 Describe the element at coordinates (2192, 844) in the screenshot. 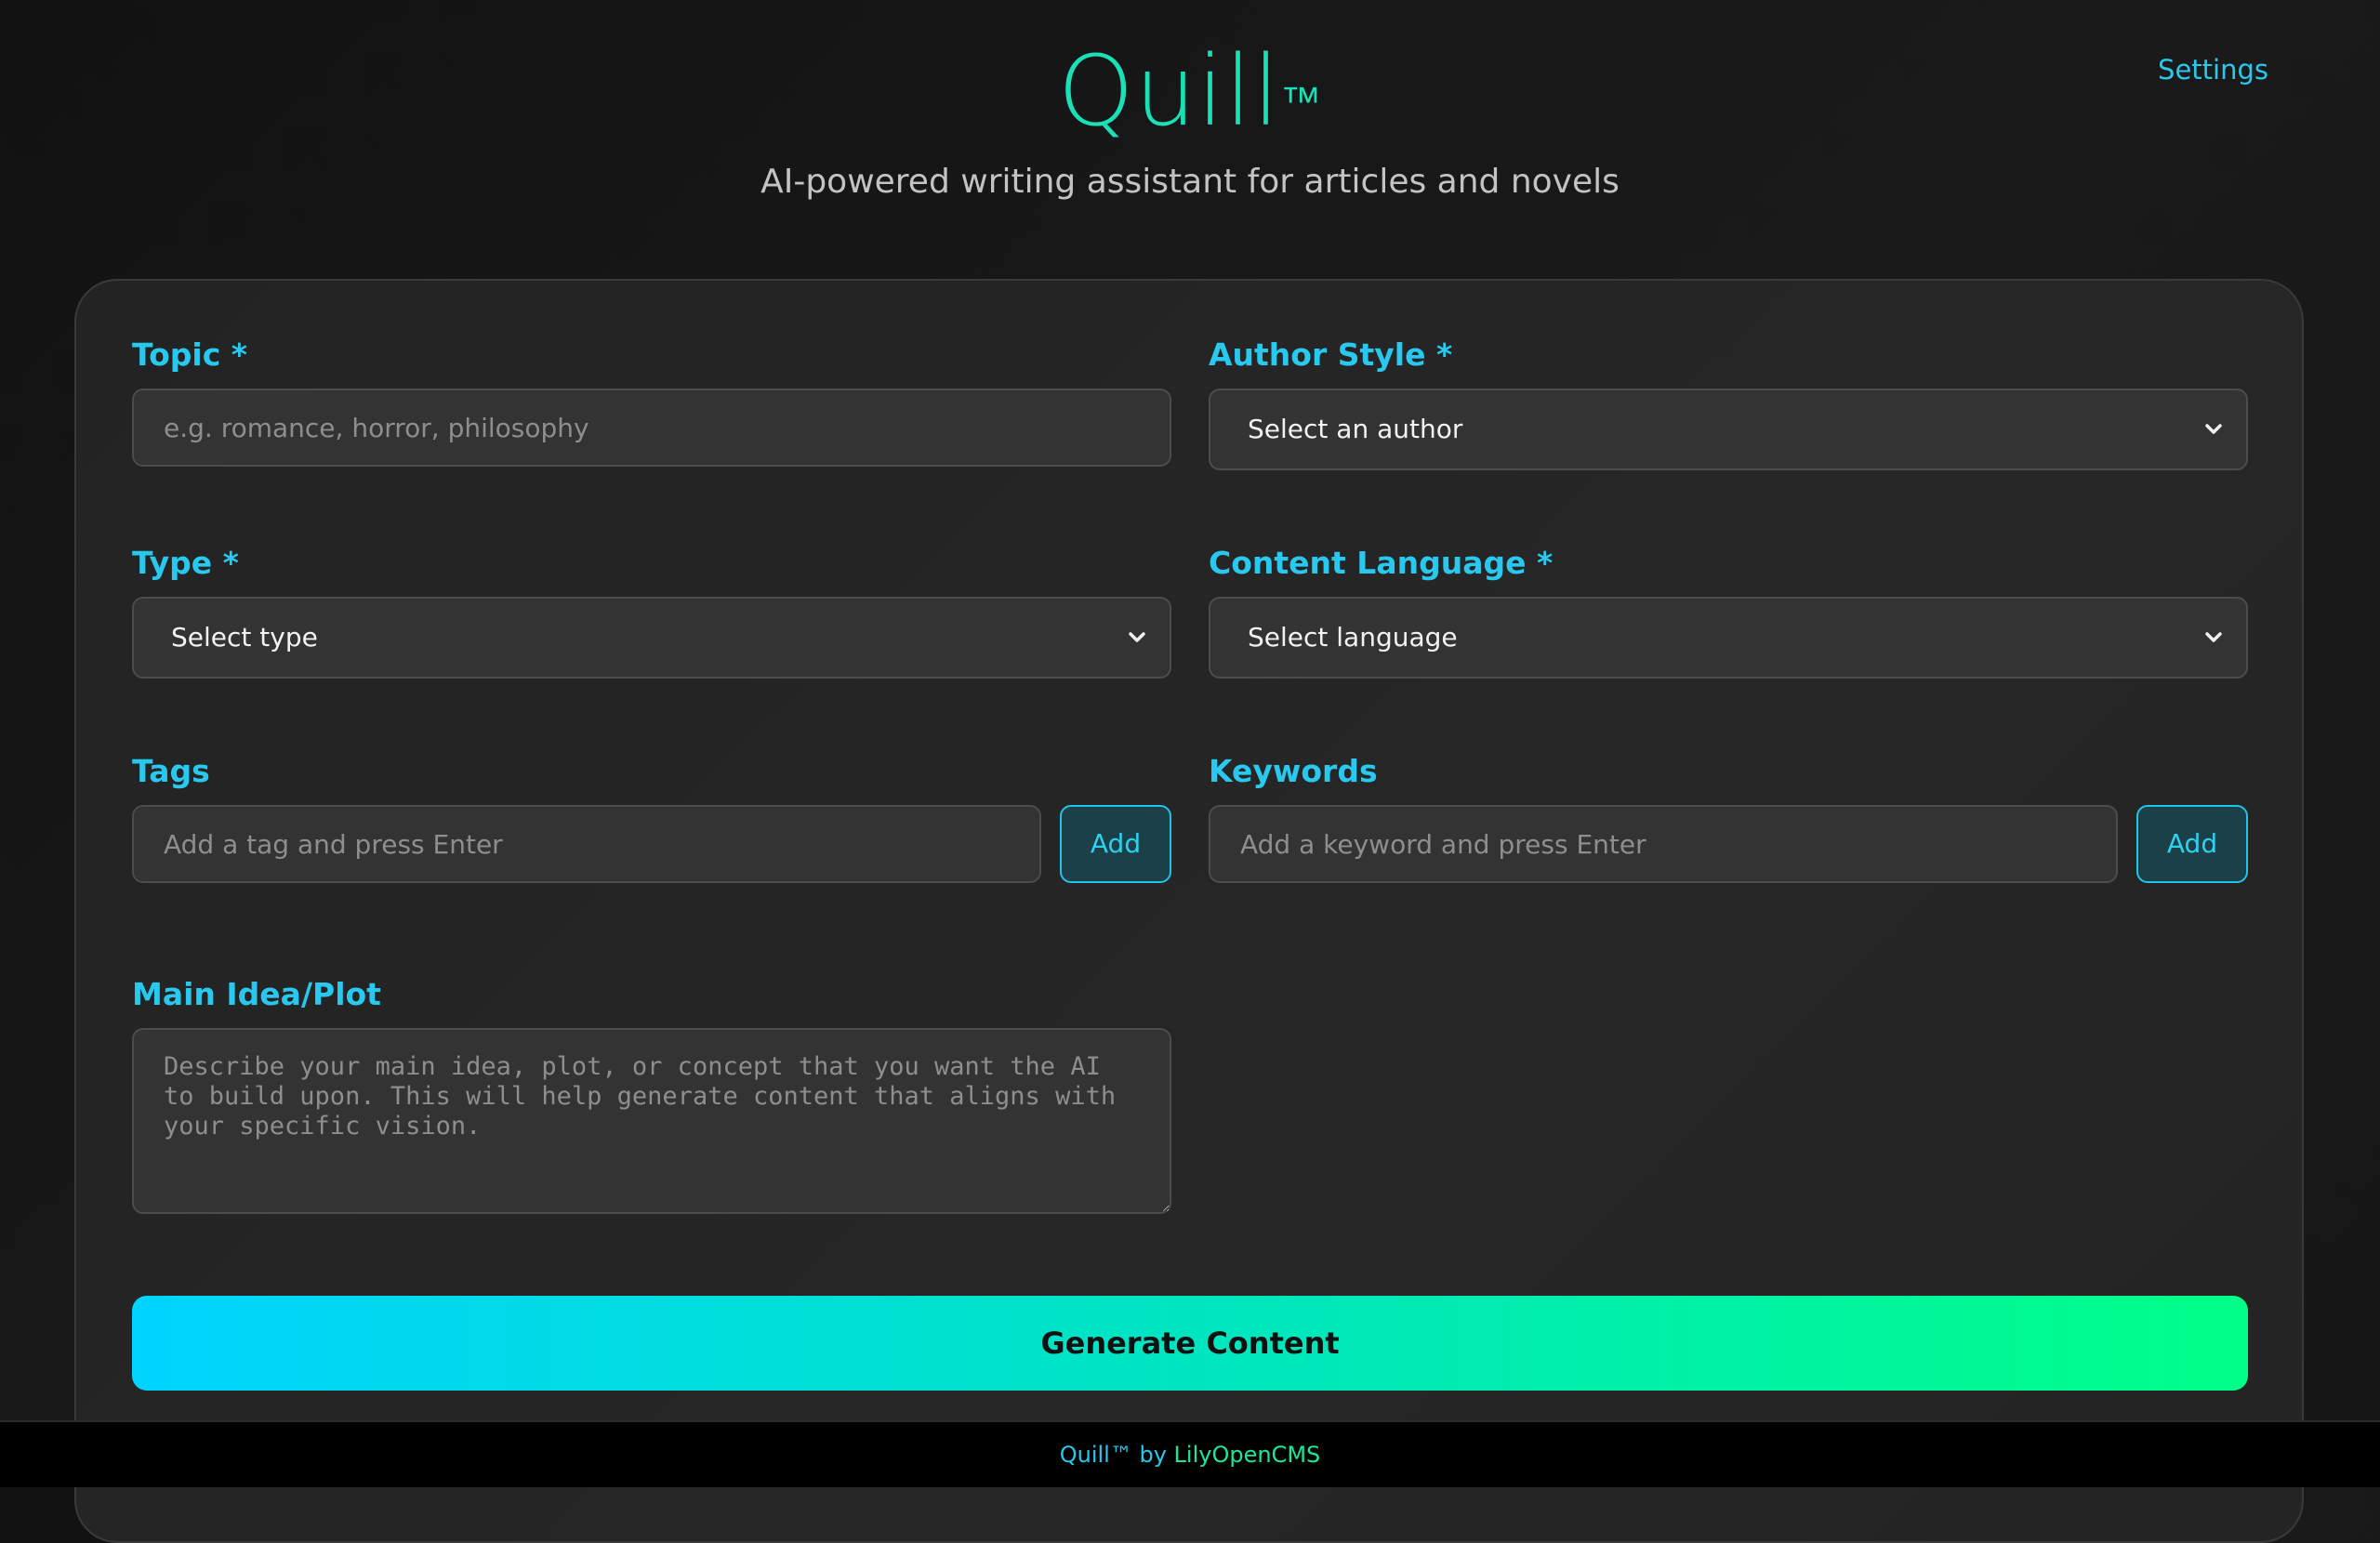

I see `add-keyword-button: Add` at that location.